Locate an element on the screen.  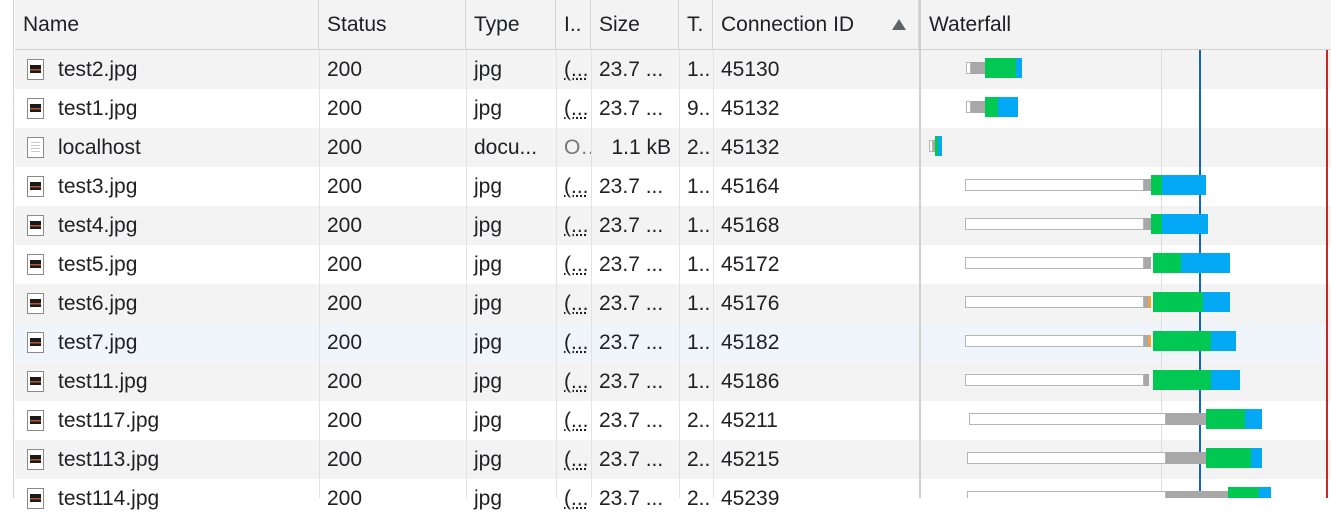
column-header-type: Type is located at coordinates (511, 24).